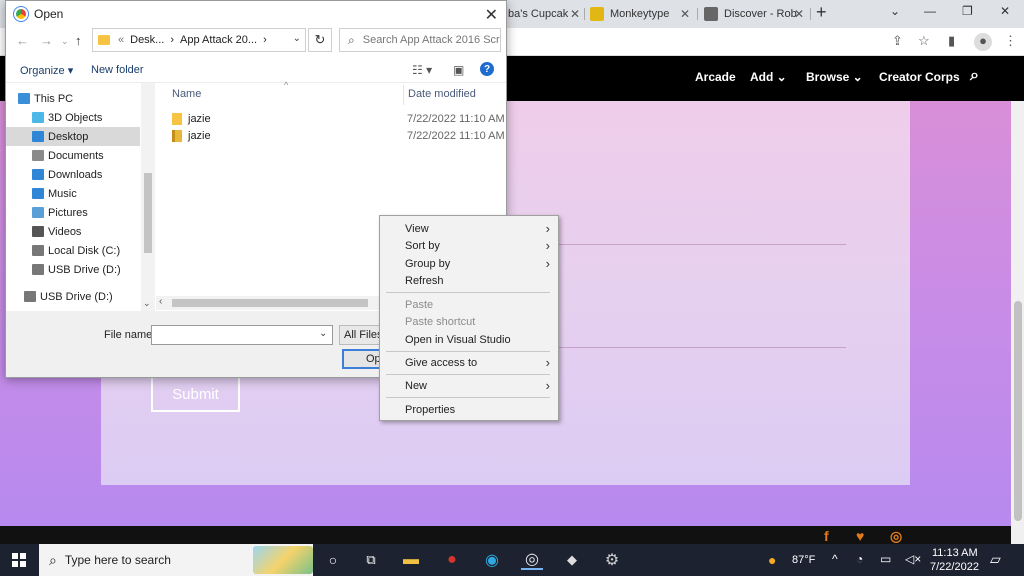 The image size is (1024, 576). What do you see at coordinates (104, 40) in the screenshot?
I see `folder-icon` at bounding box center [104, 40].